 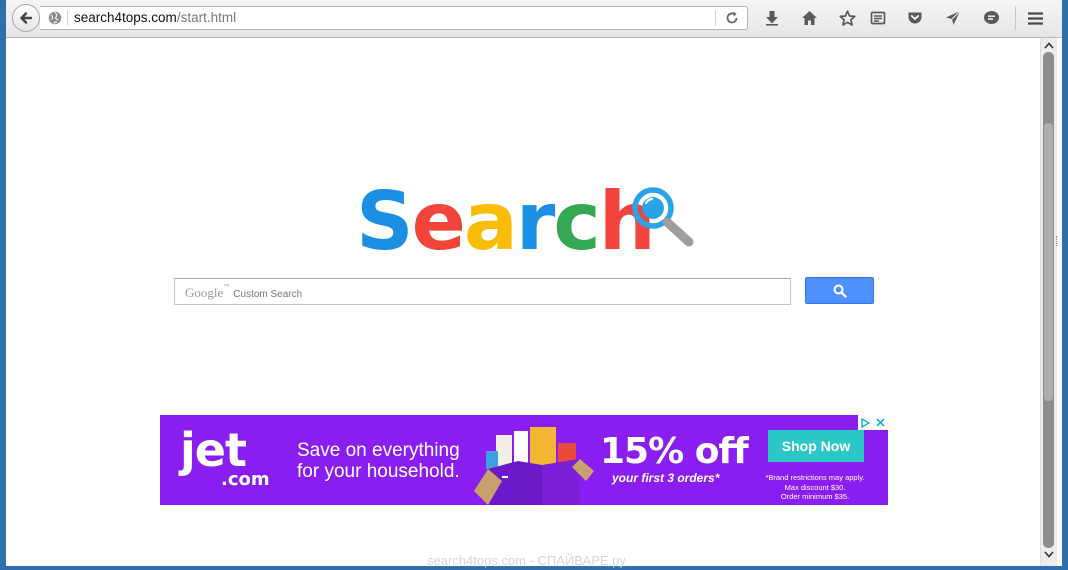 What do you see at coordinates (878, 18) in the screenshot?
I see `reading-list-icon` at bounding box center [878, 18].